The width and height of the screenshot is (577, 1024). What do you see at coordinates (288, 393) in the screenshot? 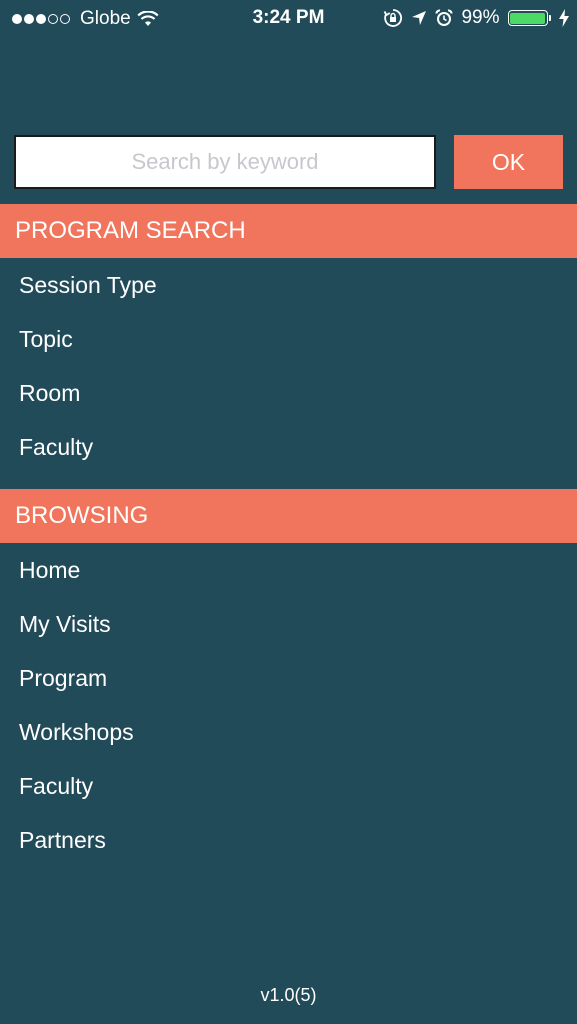
I see `menu-item-room: Room` at bounding box center [288, 393].